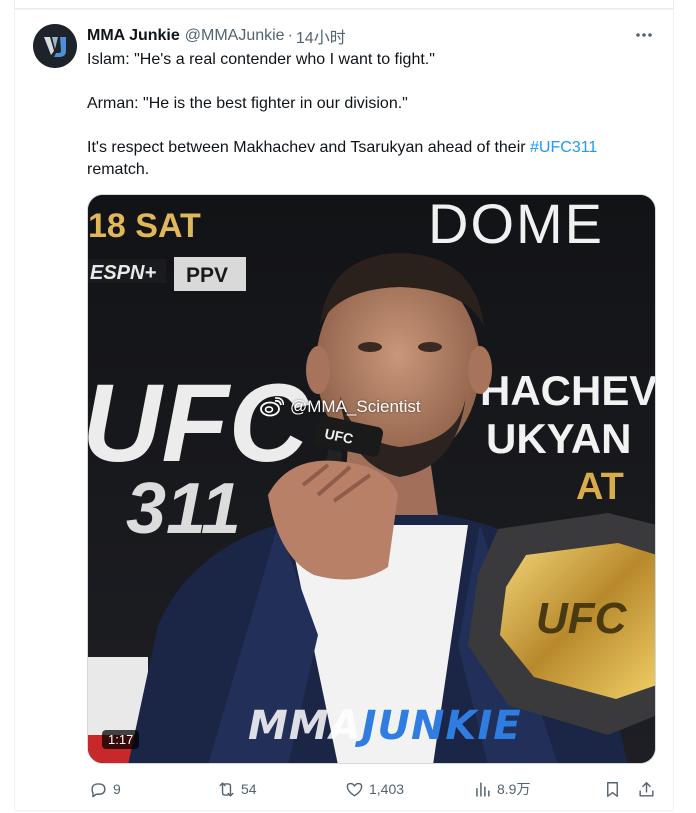 Image resolution: width=696 pixels, height=813 pixels. I want to click on more-icon, so click(644, 35).